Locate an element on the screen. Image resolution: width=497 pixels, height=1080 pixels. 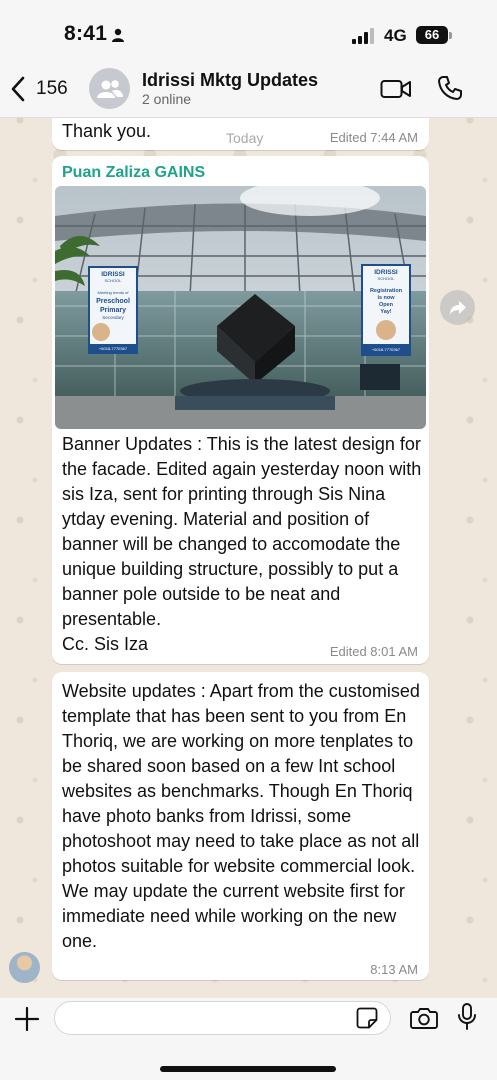
right-banner-phone: +6018-7770367 is located at coordinates (386, 349).